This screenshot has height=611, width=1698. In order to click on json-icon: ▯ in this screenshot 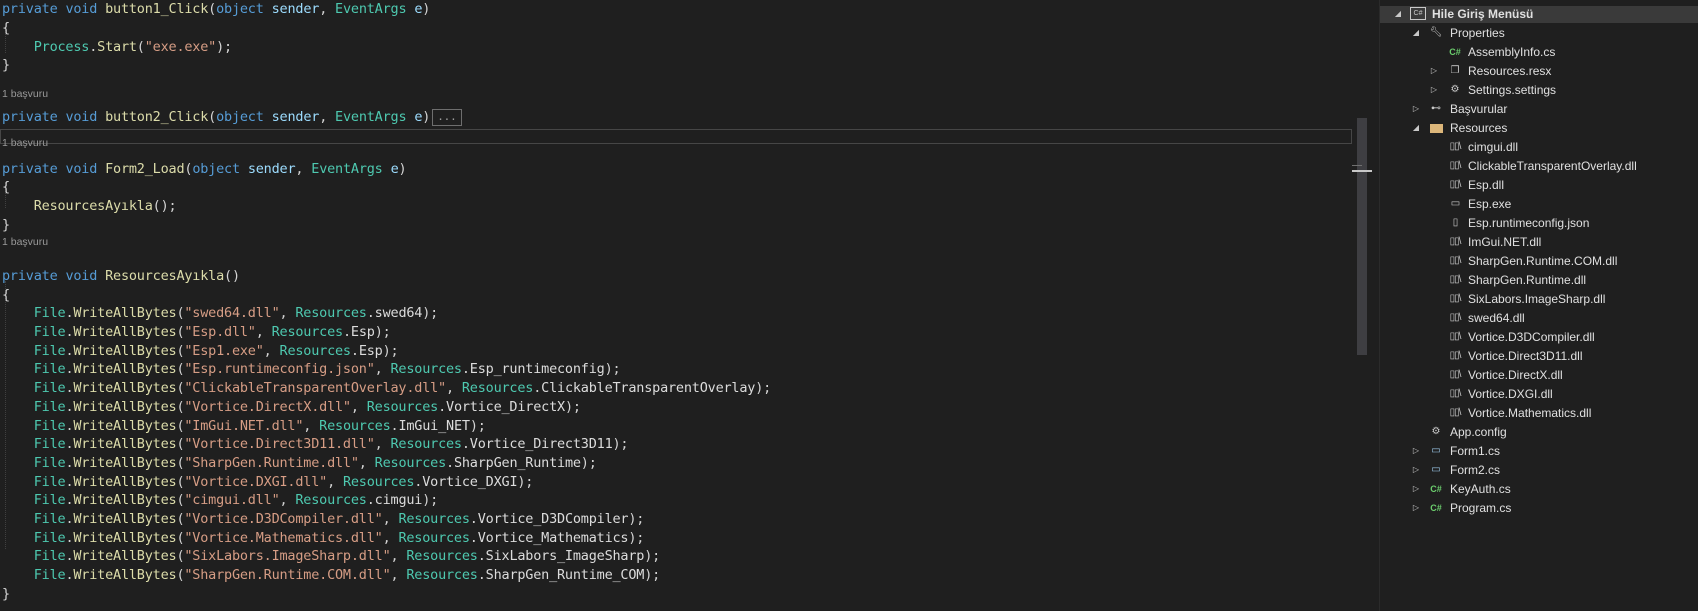, I will do `click(1455, 222)`.